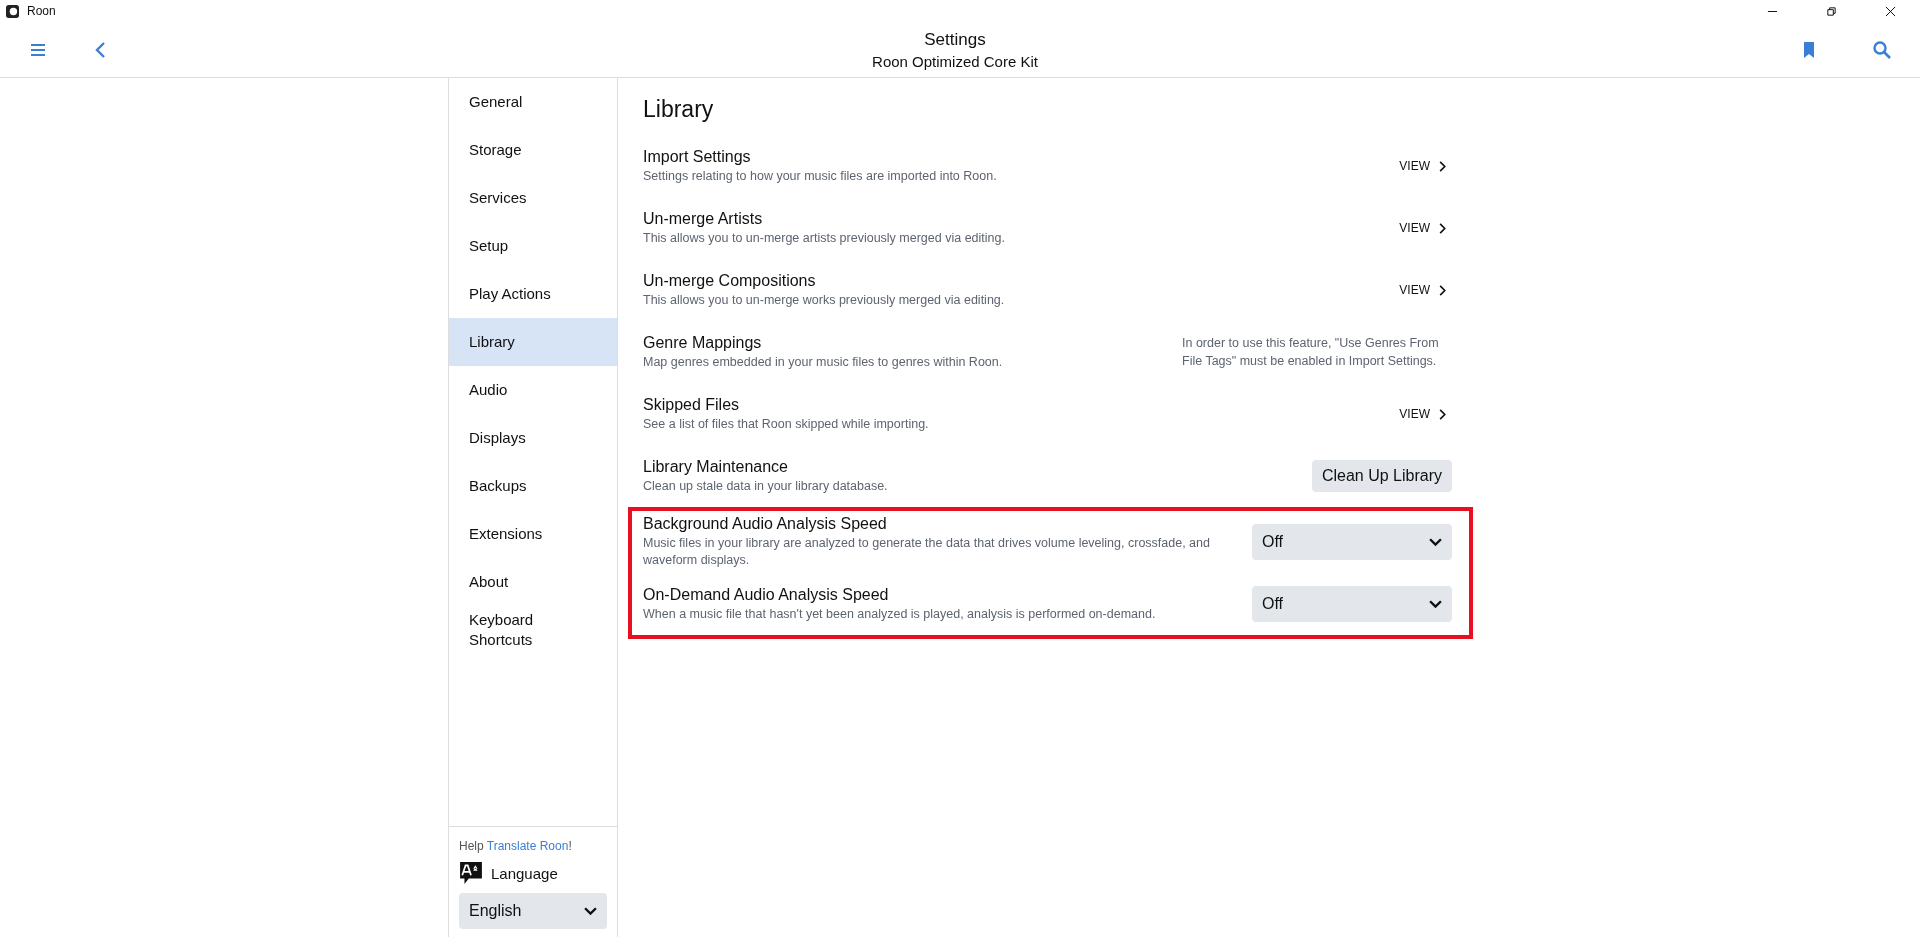 The width and height of the screenshot is (1920, 937). I want to click on sidebar-item: Keyboard Shortcuts, so click(533, 630).